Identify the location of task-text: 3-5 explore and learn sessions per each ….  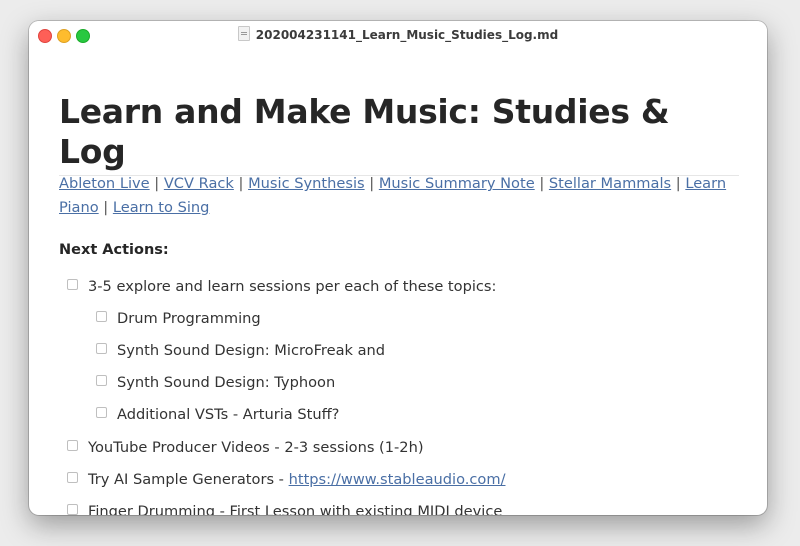
(292, 286).